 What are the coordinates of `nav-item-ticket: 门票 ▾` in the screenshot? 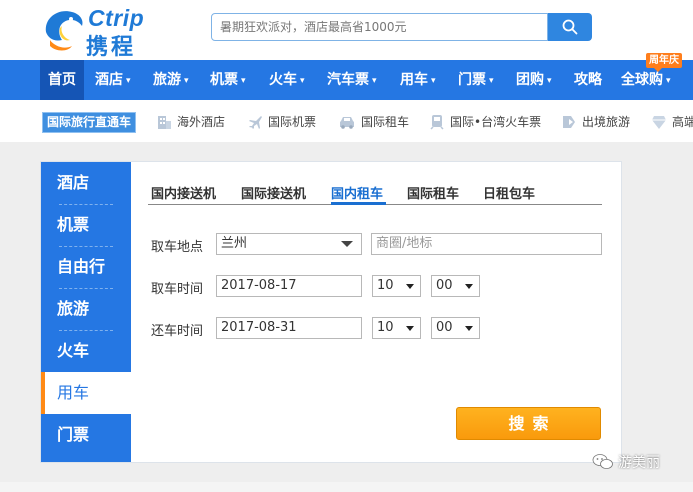 It's located at (476, 80).